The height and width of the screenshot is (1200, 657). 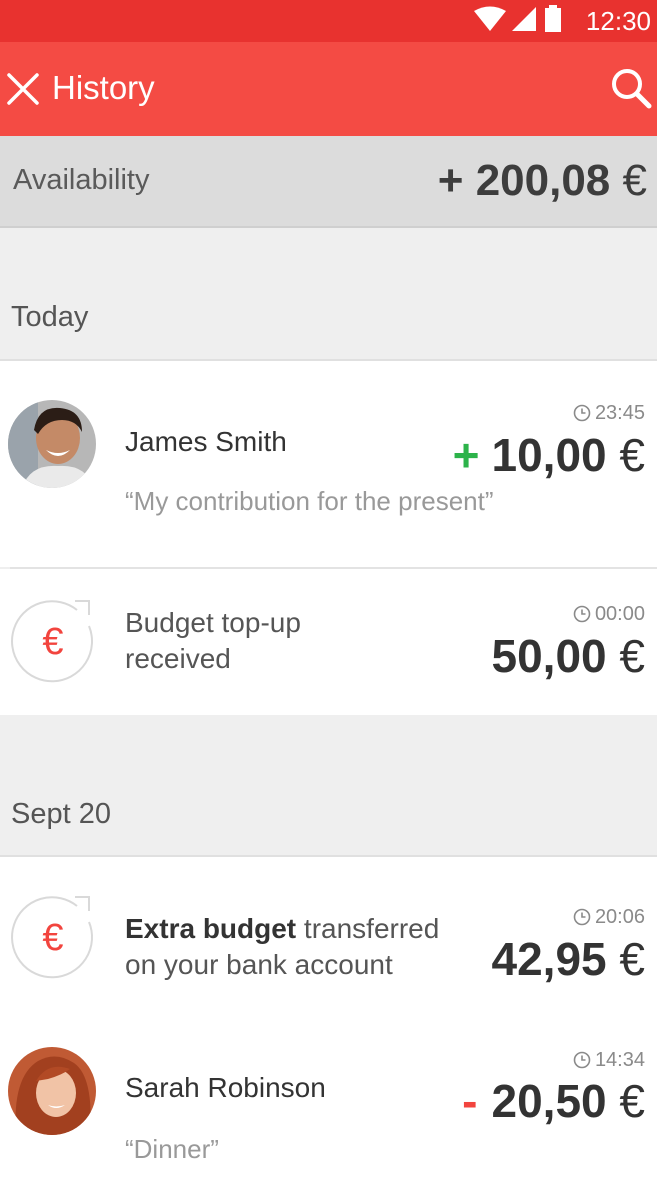 I want to click on transaction-amount: 42,95 €, so click(x=569, y=959).